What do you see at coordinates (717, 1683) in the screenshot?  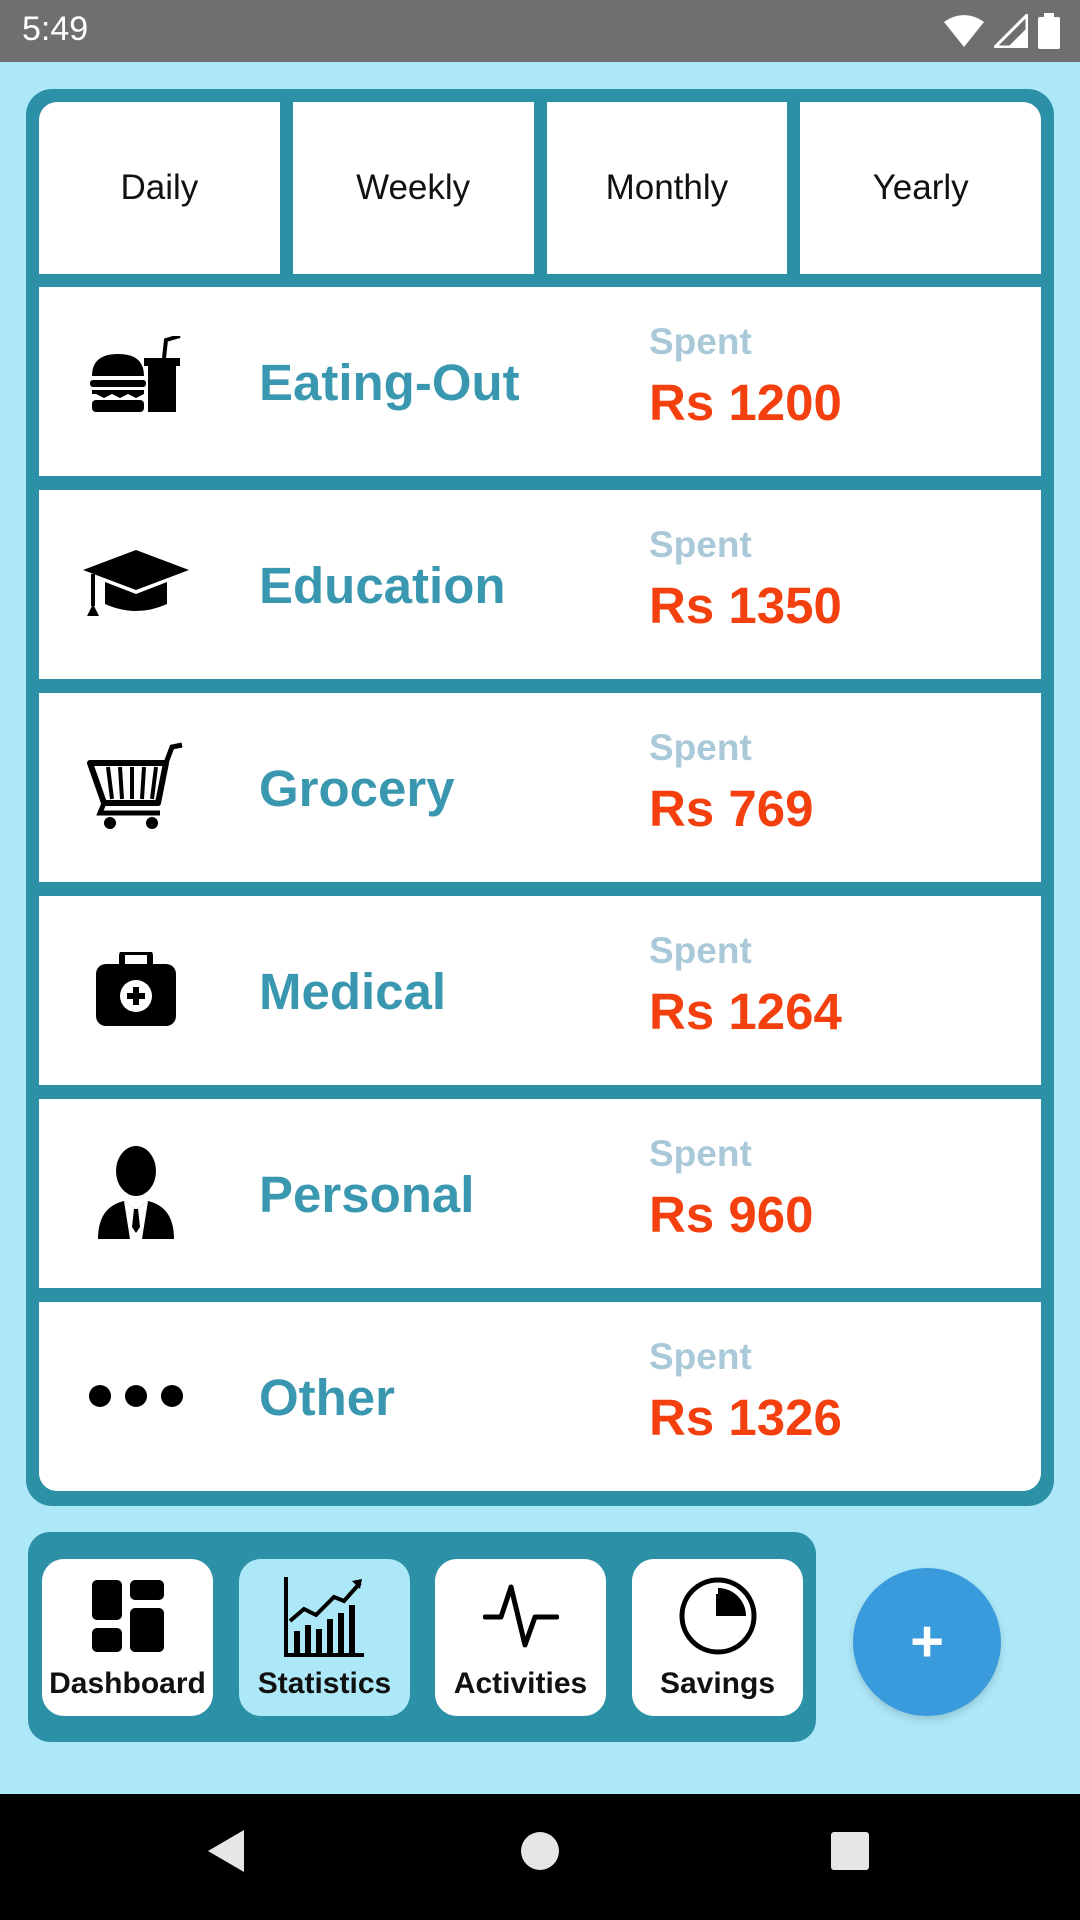 I see `nav-label: Savings` at bounding box center [717, 1683].